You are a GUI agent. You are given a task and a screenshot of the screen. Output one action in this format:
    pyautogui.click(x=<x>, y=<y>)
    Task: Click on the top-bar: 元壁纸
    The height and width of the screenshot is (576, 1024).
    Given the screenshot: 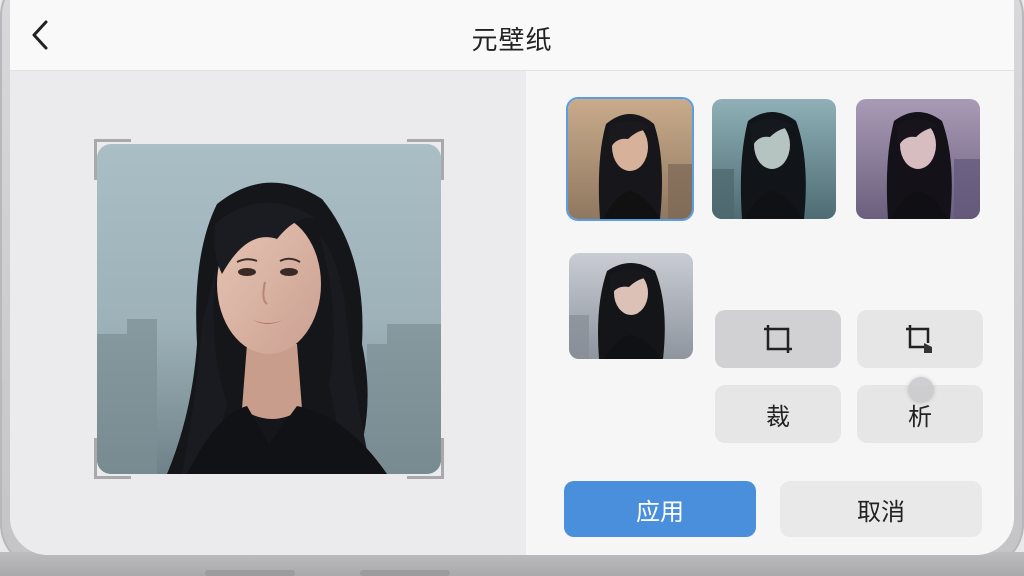 What is the action you would take?
    pyautogui.click(x=512, y=35)
    